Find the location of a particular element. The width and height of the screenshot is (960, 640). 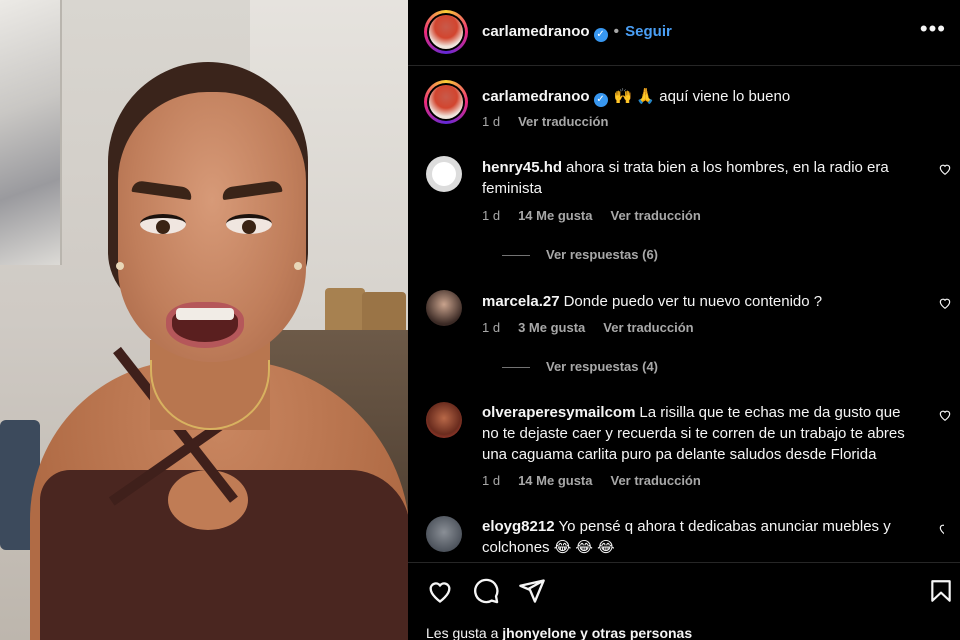

view-replies: Ver respuestas (4) is located at coordinates (580, 366).